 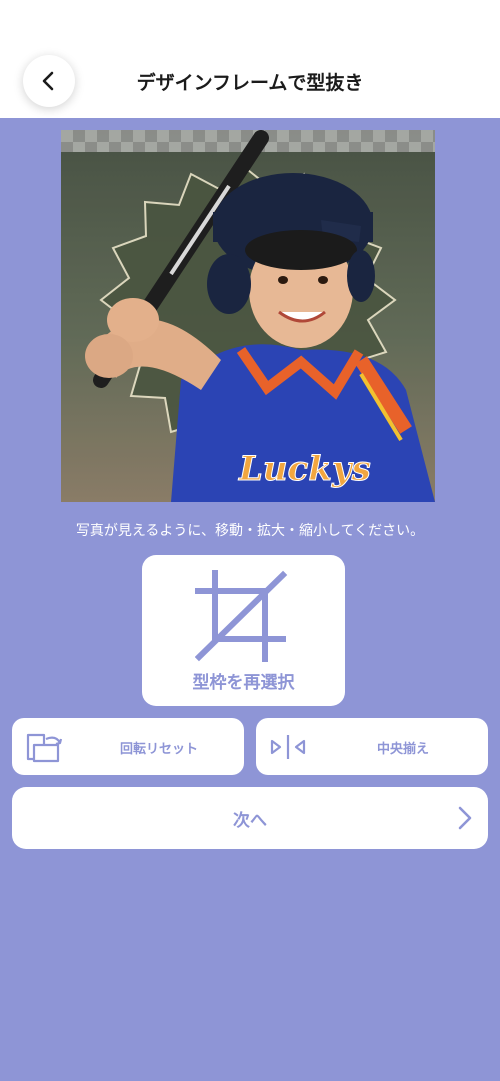 I want to click on reset-rotation-button: 回転リセット, so click(x=128, y=746).